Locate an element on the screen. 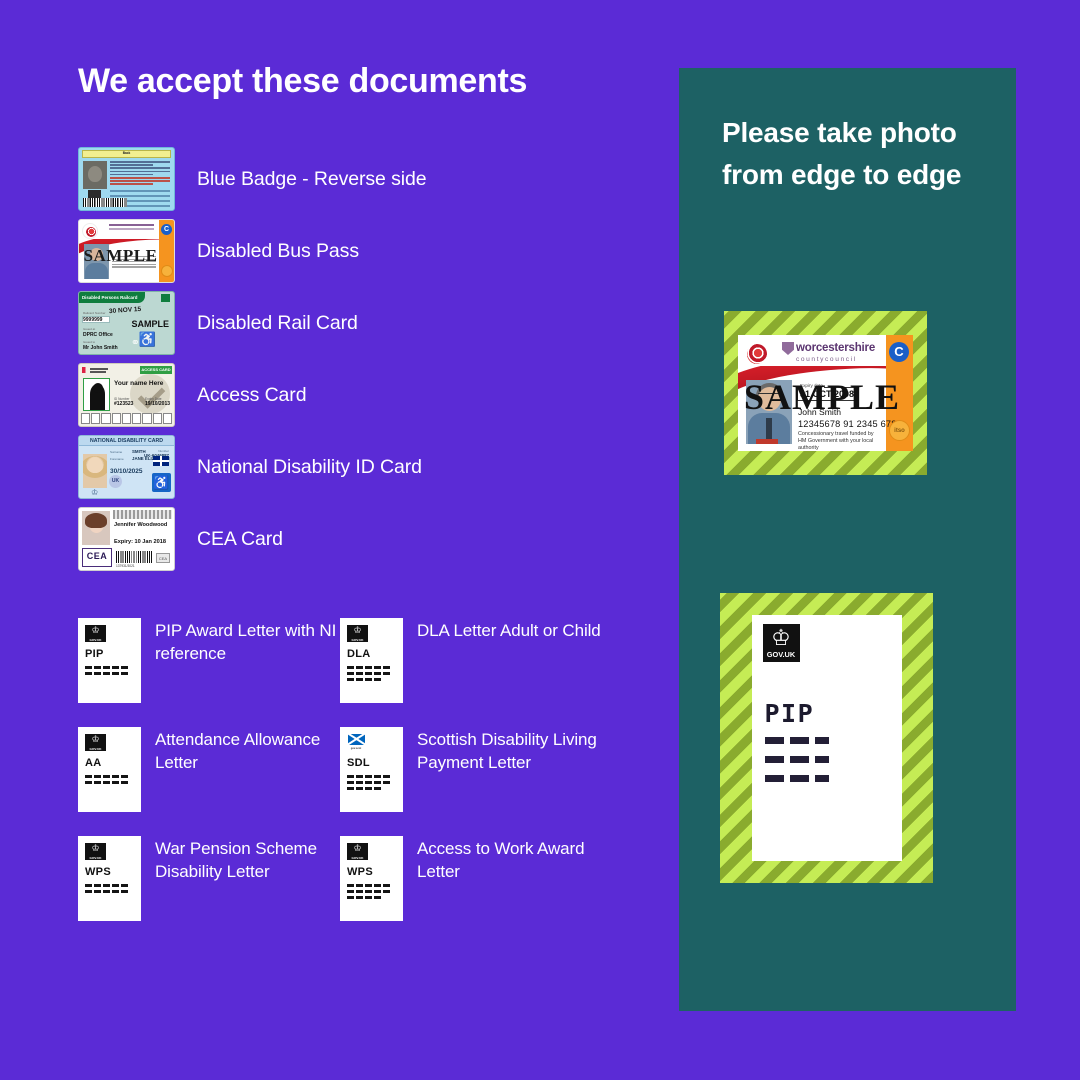 This screenshot has height=1080, width=1080. scotland-flag-icon: gov.scot is located at coordinates (357, 742).